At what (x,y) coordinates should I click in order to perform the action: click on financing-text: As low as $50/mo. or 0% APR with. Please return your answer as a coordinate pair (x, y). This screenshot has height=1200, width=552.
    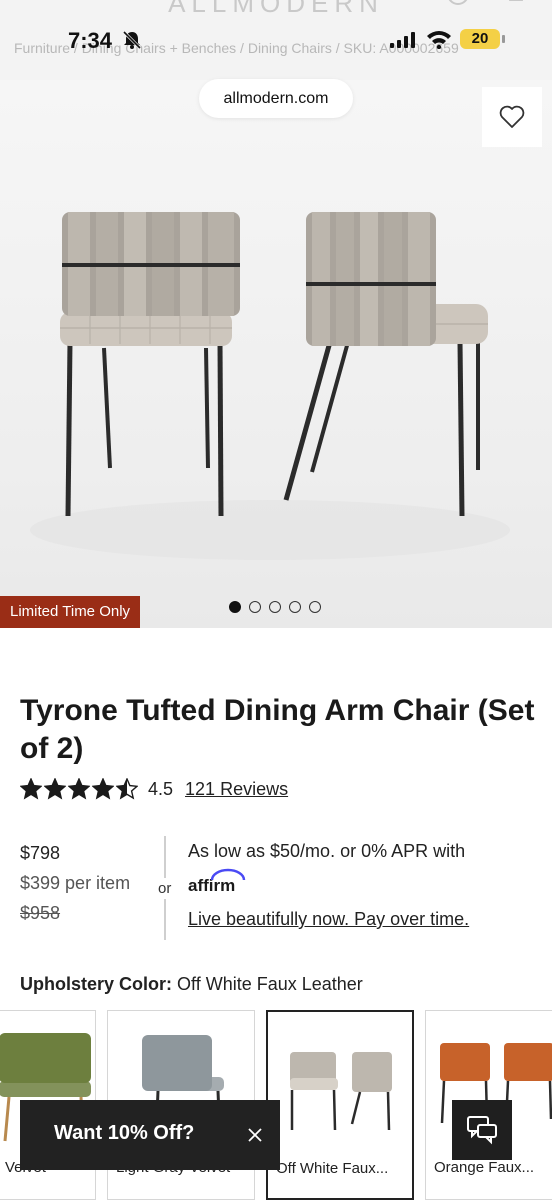
    Looking at the image, I should click on (327, 851).